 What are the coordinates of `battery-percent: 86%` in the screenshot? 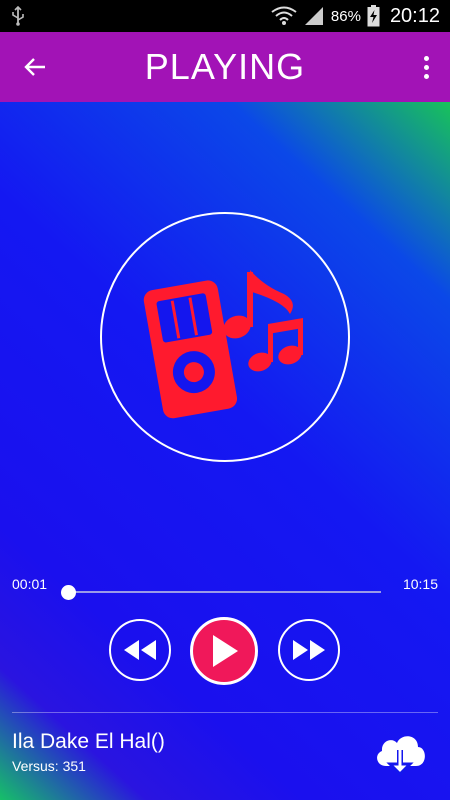 It's located at (345, 16).